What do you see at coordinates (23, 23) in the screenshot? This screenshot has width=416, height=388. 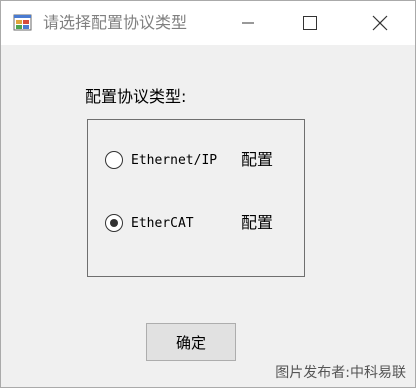 I see `app-form-icon` at bounding box center [23, 23].